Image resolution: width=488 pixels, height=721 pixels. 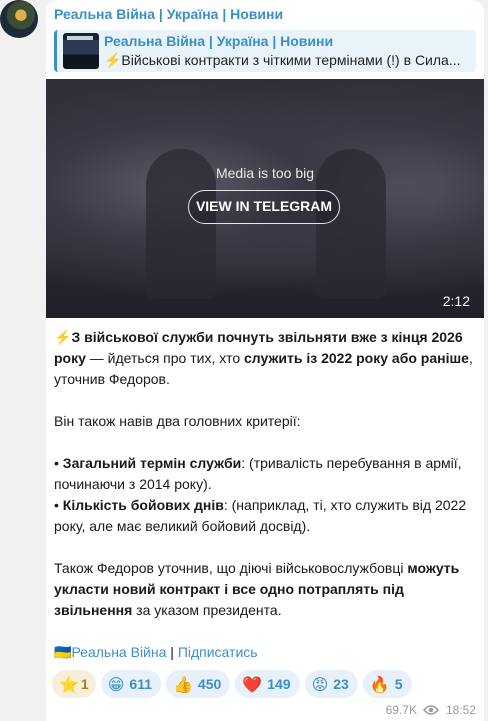 I want to click on reply-author: Реальна Війна | Україна | Новини, so click(x=219, y=41).